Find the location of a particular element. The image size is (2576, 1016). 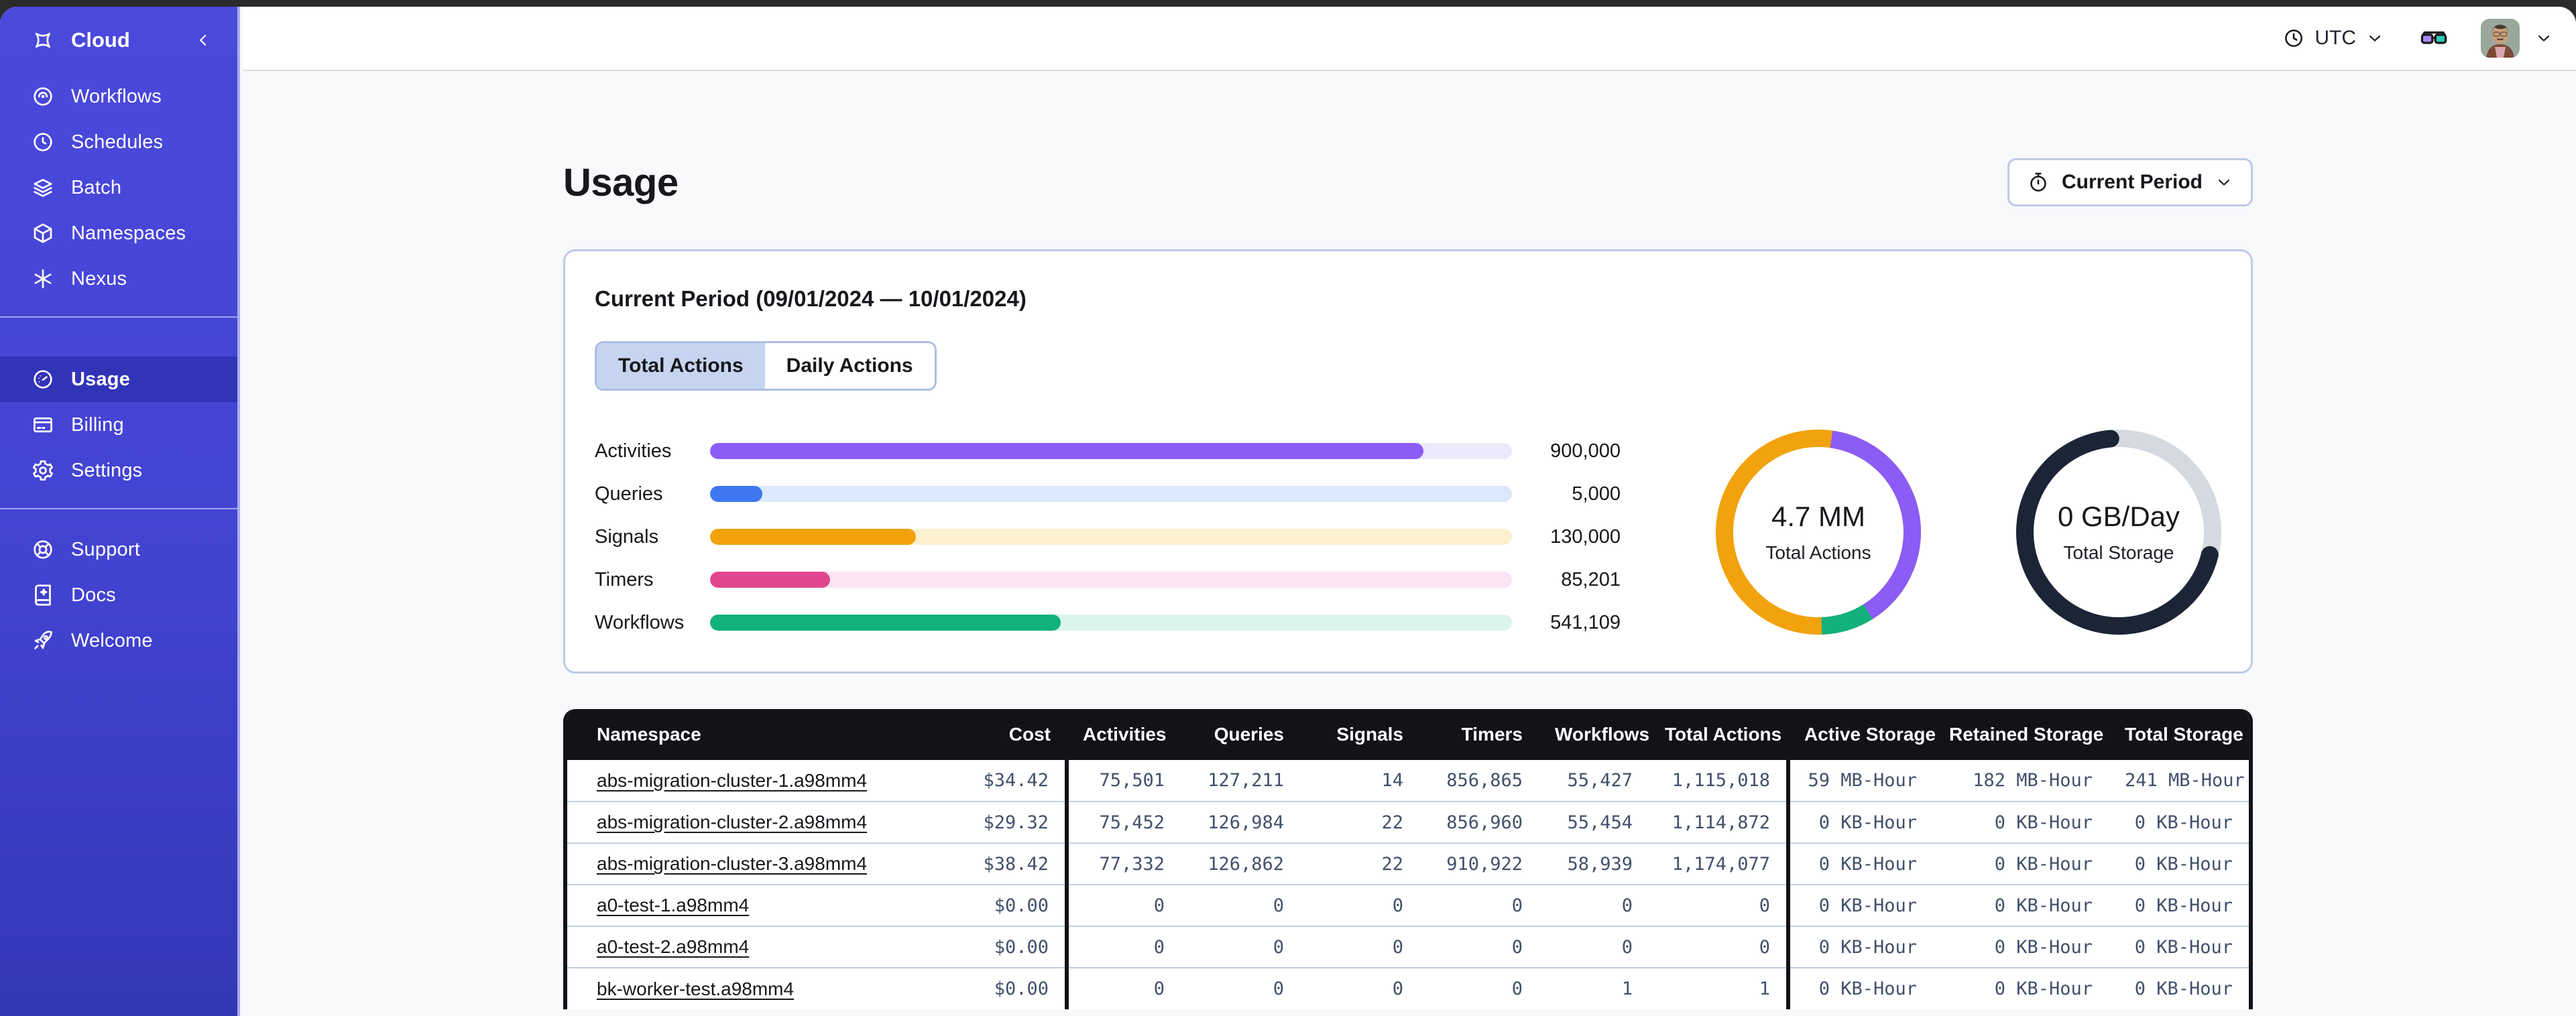

value-cell: $38.42 is located at coordinates (1005, 864).